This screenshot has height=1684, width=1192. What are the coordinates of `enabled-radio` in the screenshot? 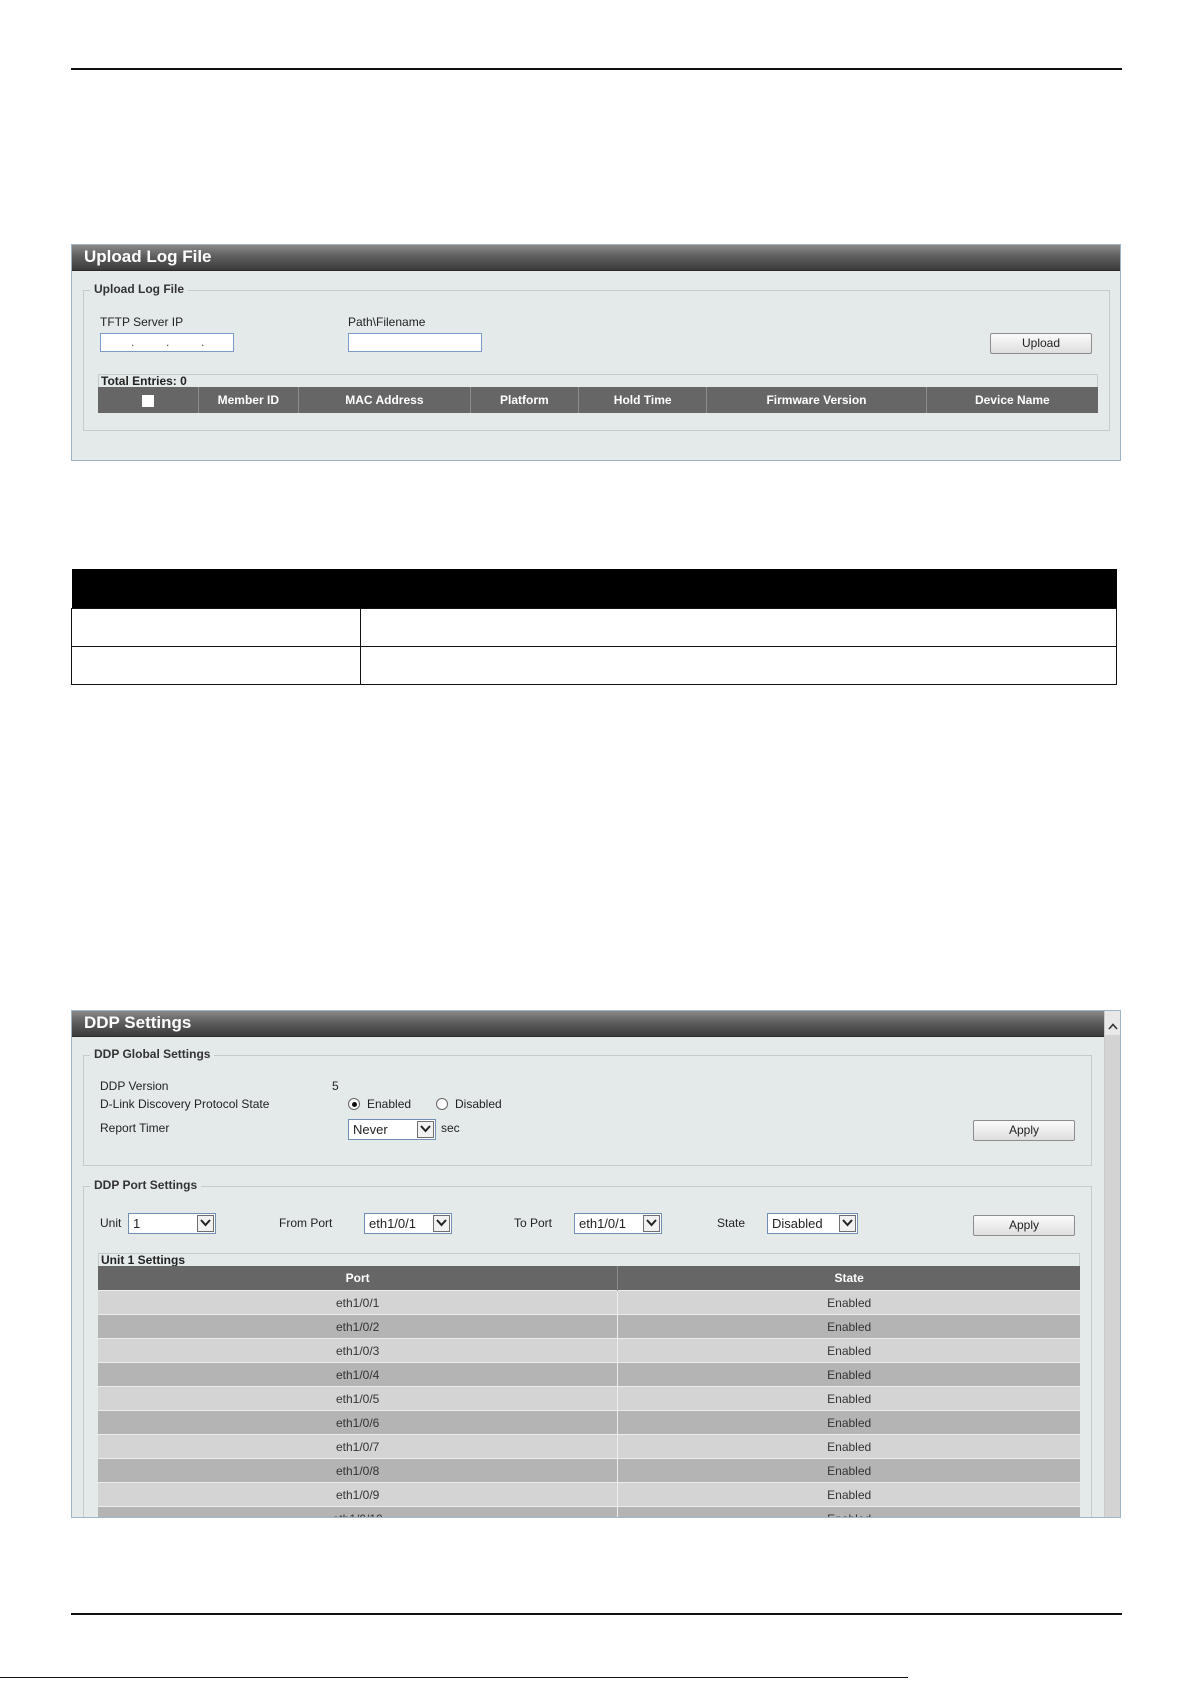 It's located at (354, 1104).